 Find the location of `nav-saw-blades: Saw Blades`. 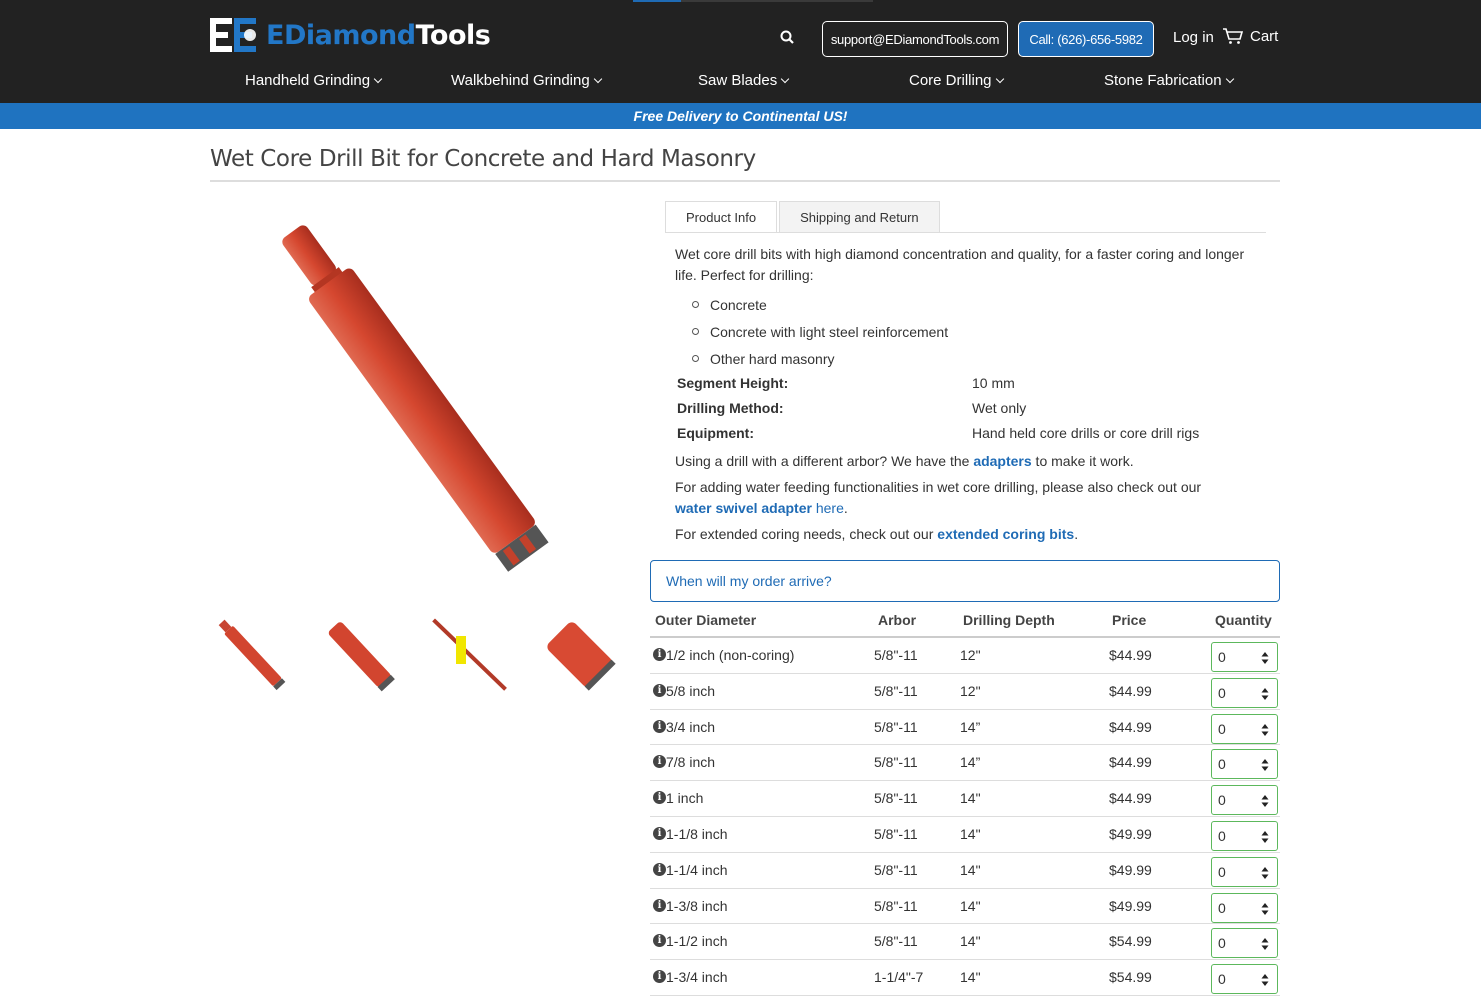

nav-saw-blades: Saw Blades is located at coordinates (744, 80).